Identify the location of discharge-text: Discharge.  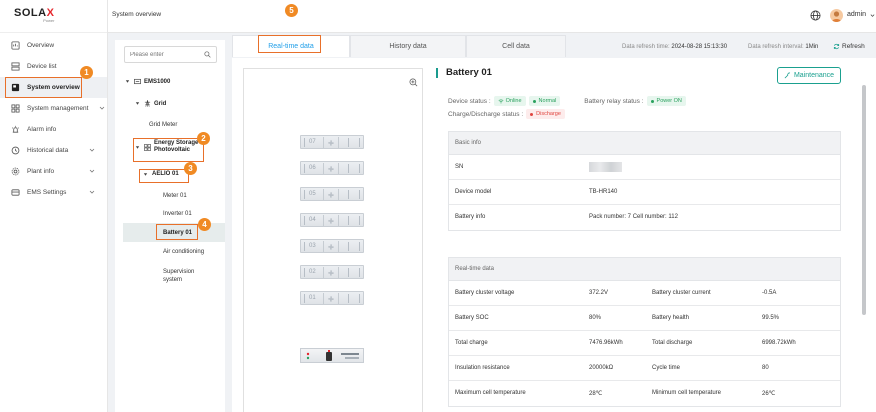
(548, 114).